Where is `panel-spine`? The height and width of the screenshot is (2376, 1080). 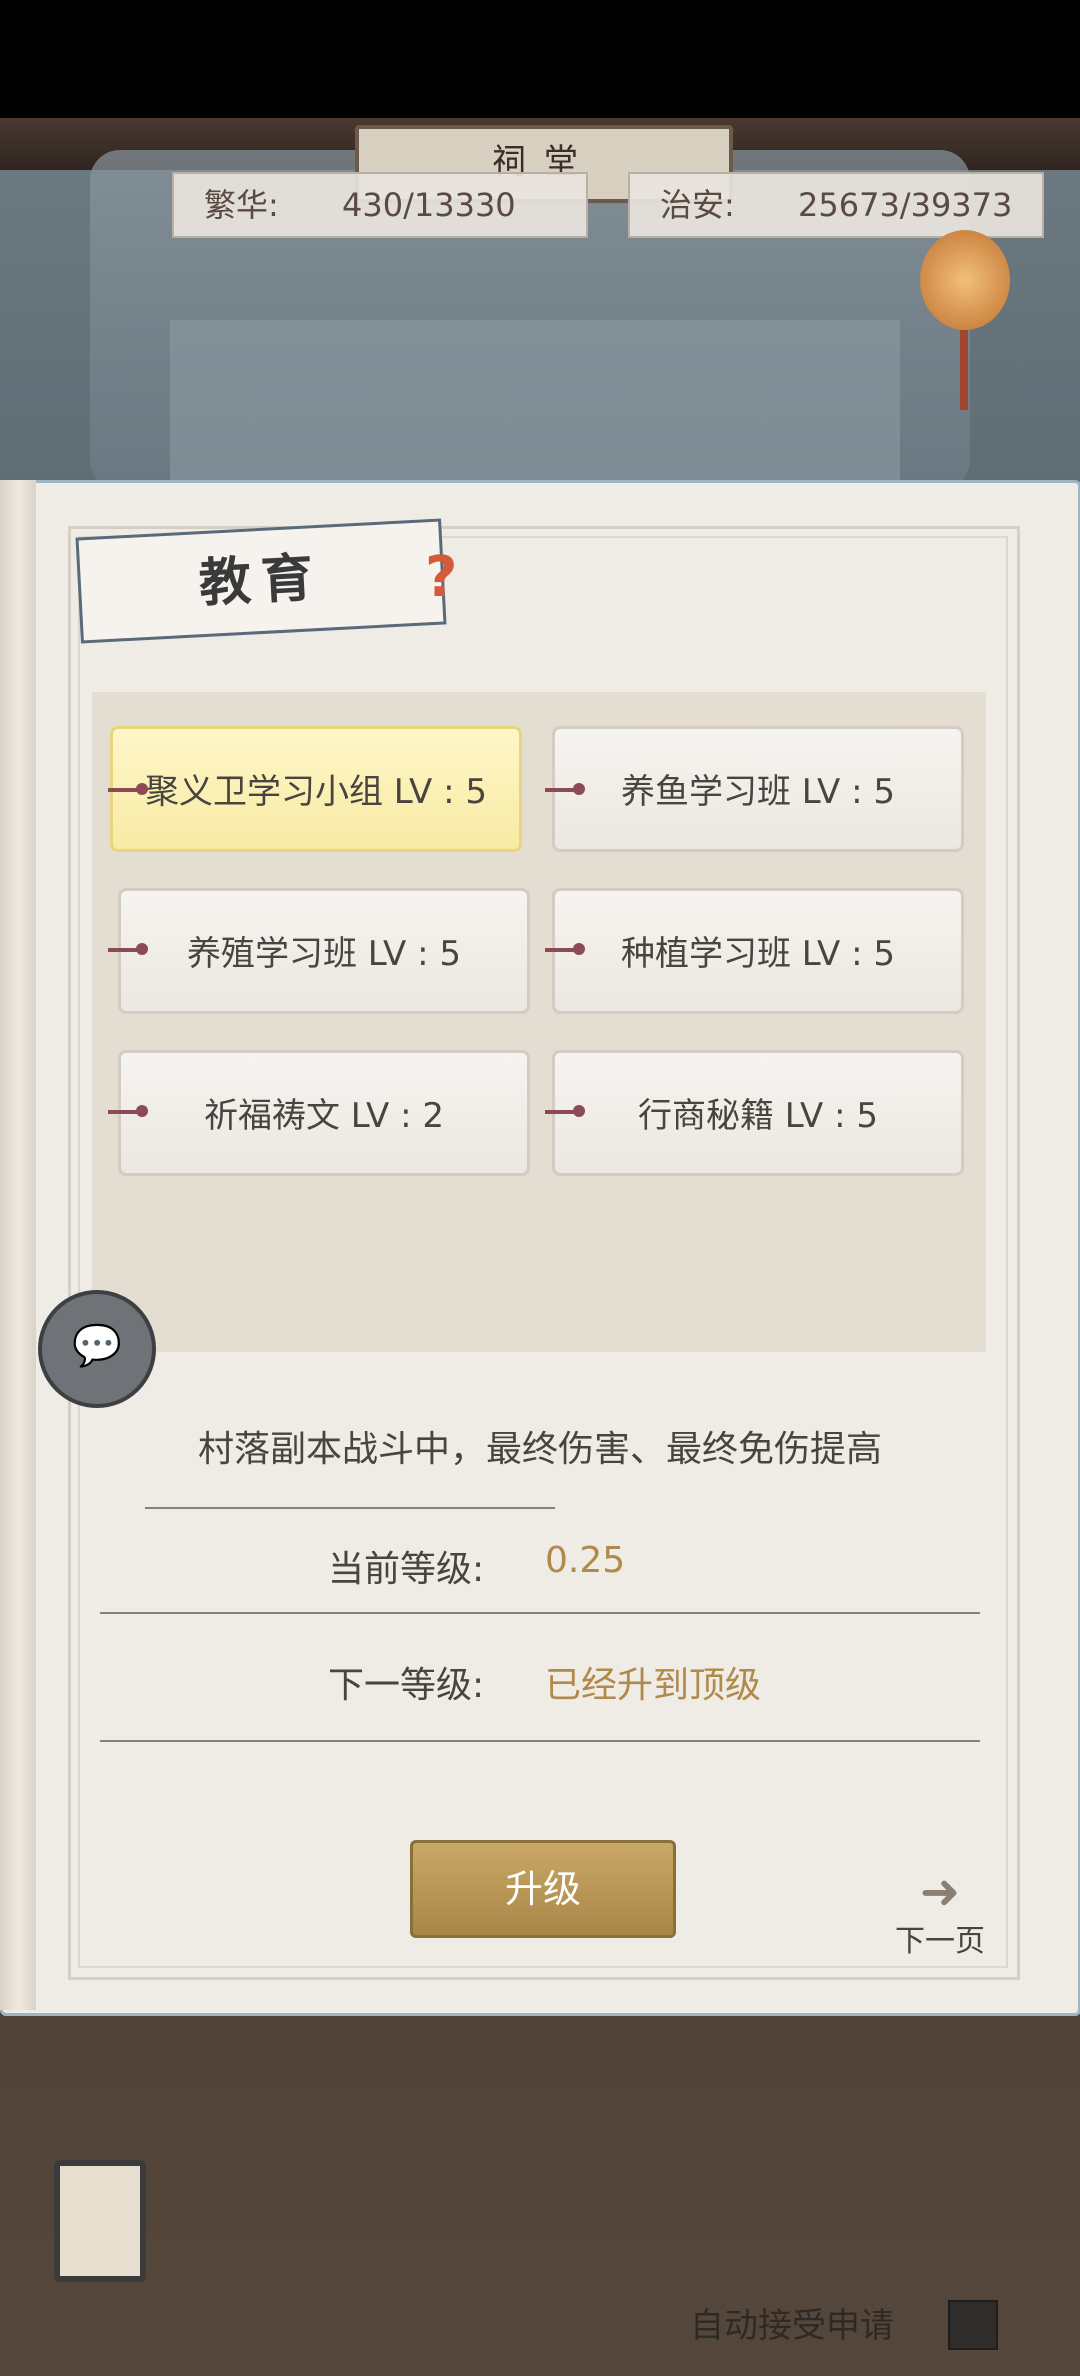
panel-spine is located at coordinates (18, 1245).